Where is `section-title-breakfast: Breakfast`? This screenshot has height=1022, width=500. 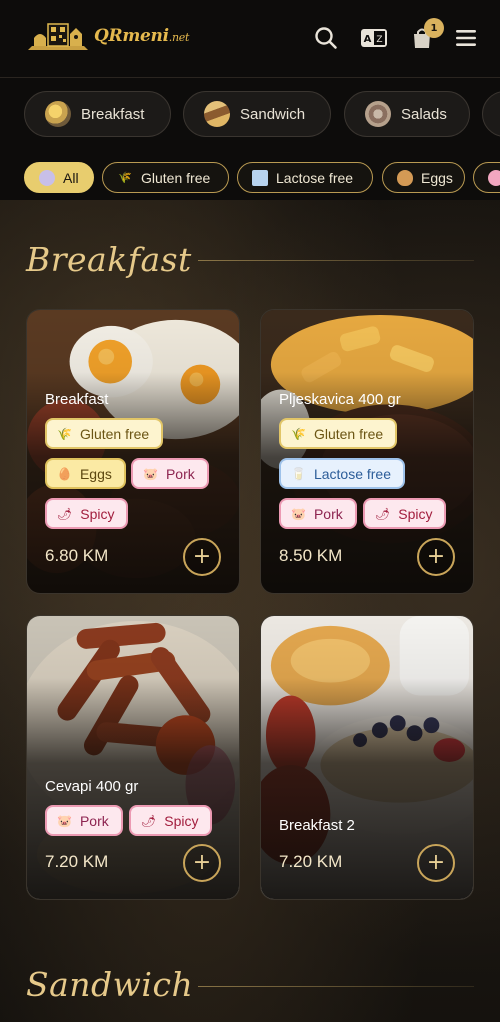 section-title-breakfast: Breakfast is located at coordinates (109, 259).